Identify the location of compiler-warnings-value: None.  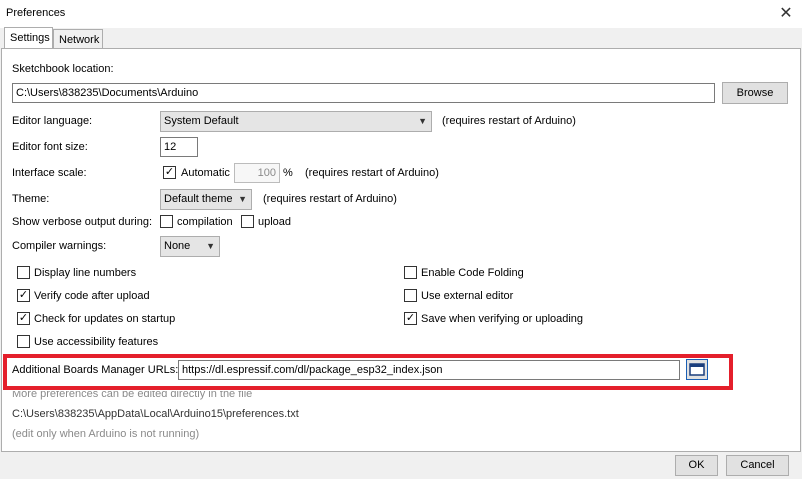
(177, 246).